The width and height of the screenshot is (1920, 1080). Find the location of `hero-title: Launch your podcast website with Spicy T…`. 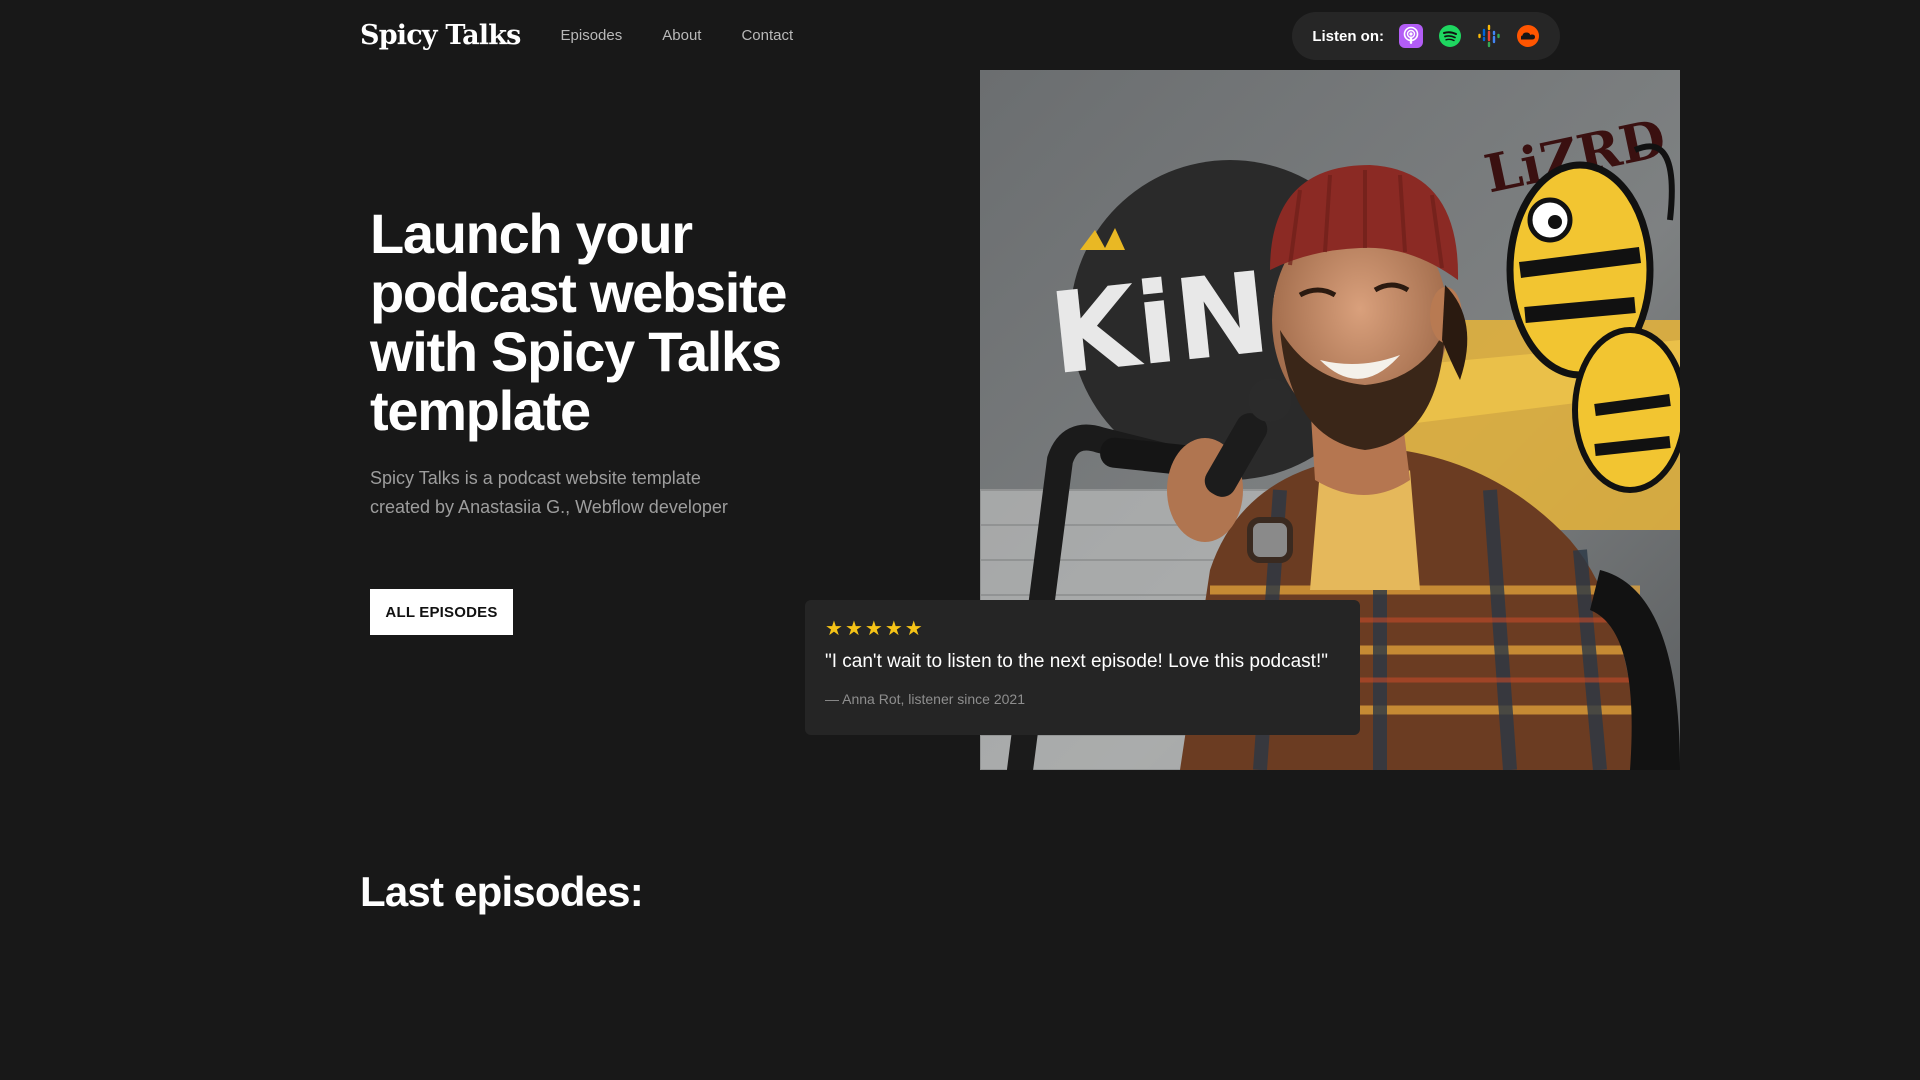

hero-title: Launch your podcast website with Spicy T… is located at coordinates (578, 322).